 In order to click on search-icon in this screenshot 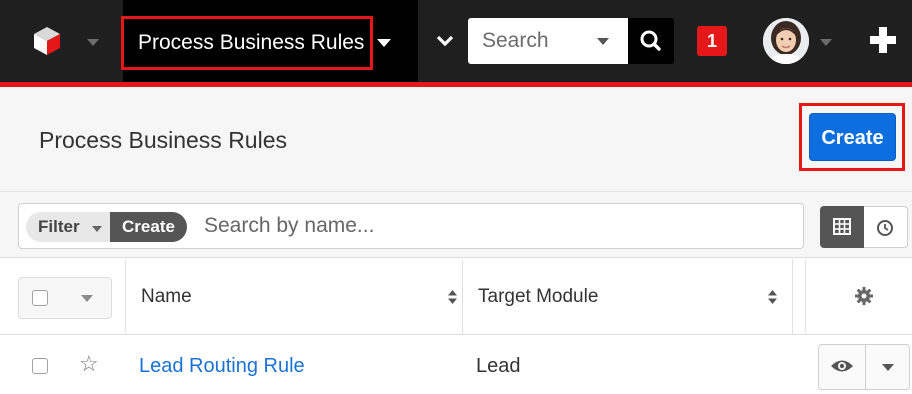, I will do `click(650, 40)`.